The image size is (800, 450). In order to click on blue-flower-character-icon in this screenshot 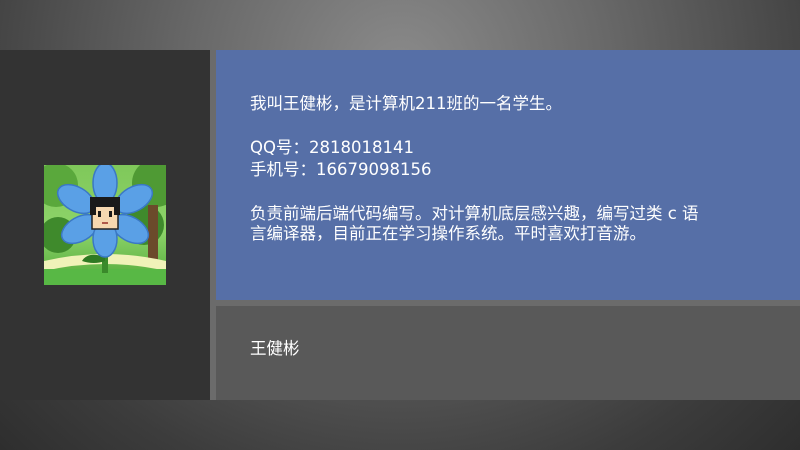, I will do `click(105, 225)`.